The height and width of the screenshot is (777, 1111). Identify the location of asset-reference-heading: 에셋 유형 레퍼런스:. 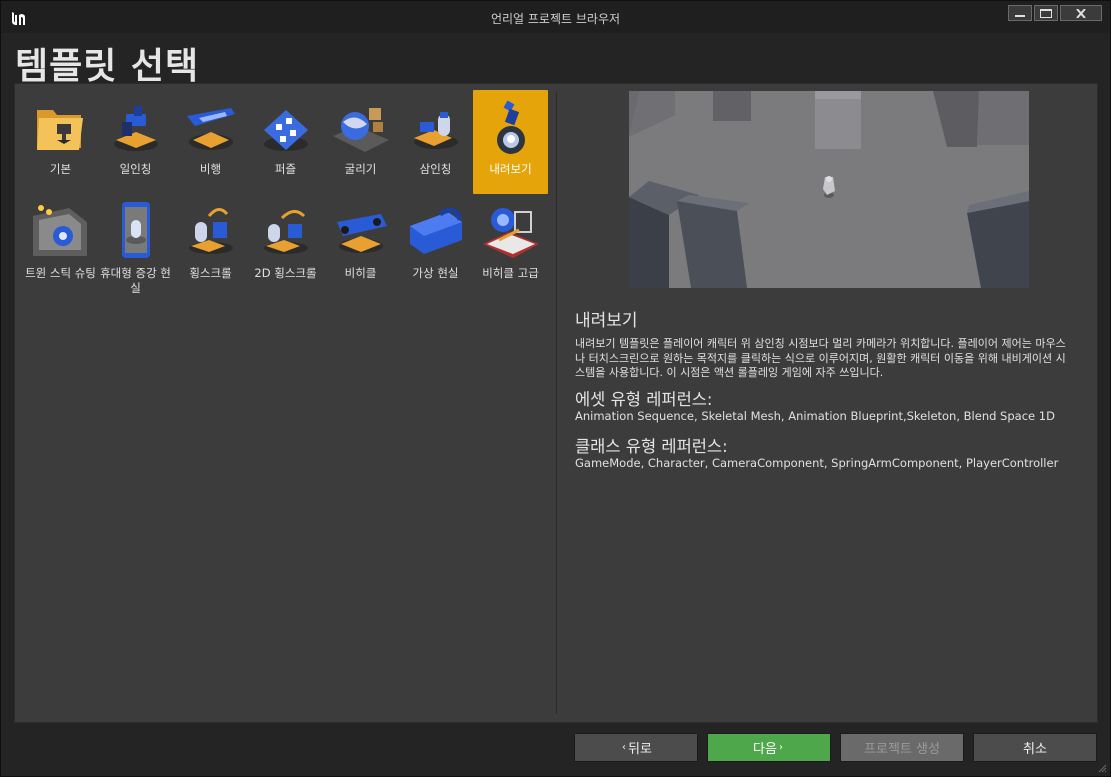
(644, 399).